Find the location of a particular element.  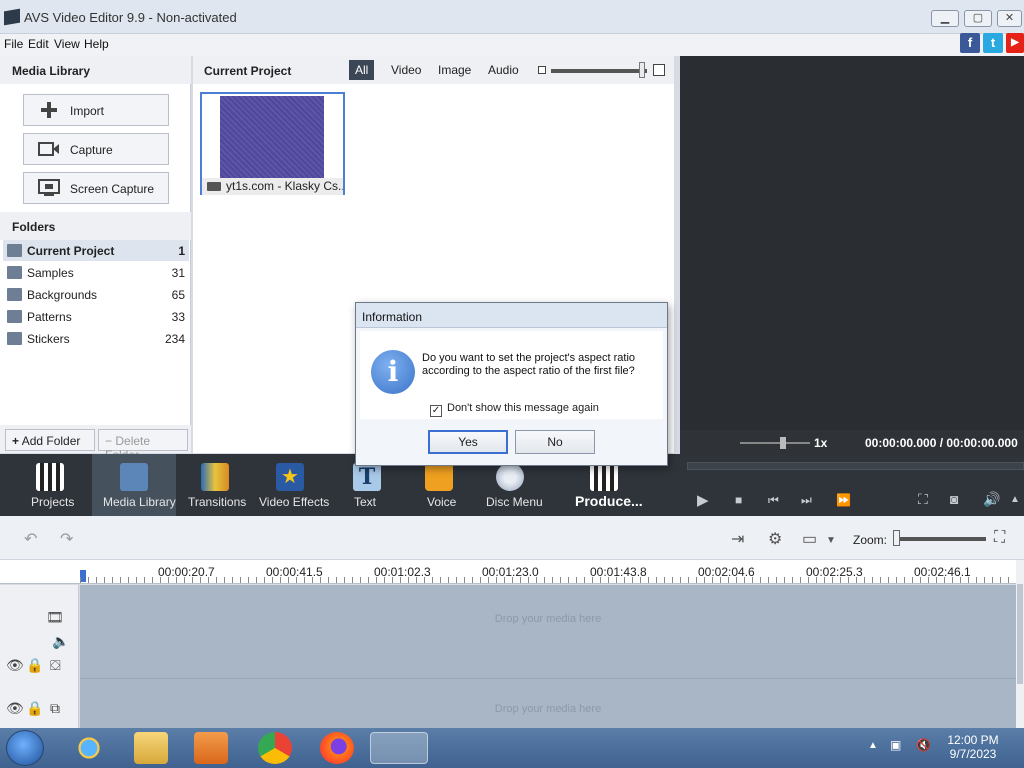

timeline-zoom-handle is located at coordinates (896, 538).